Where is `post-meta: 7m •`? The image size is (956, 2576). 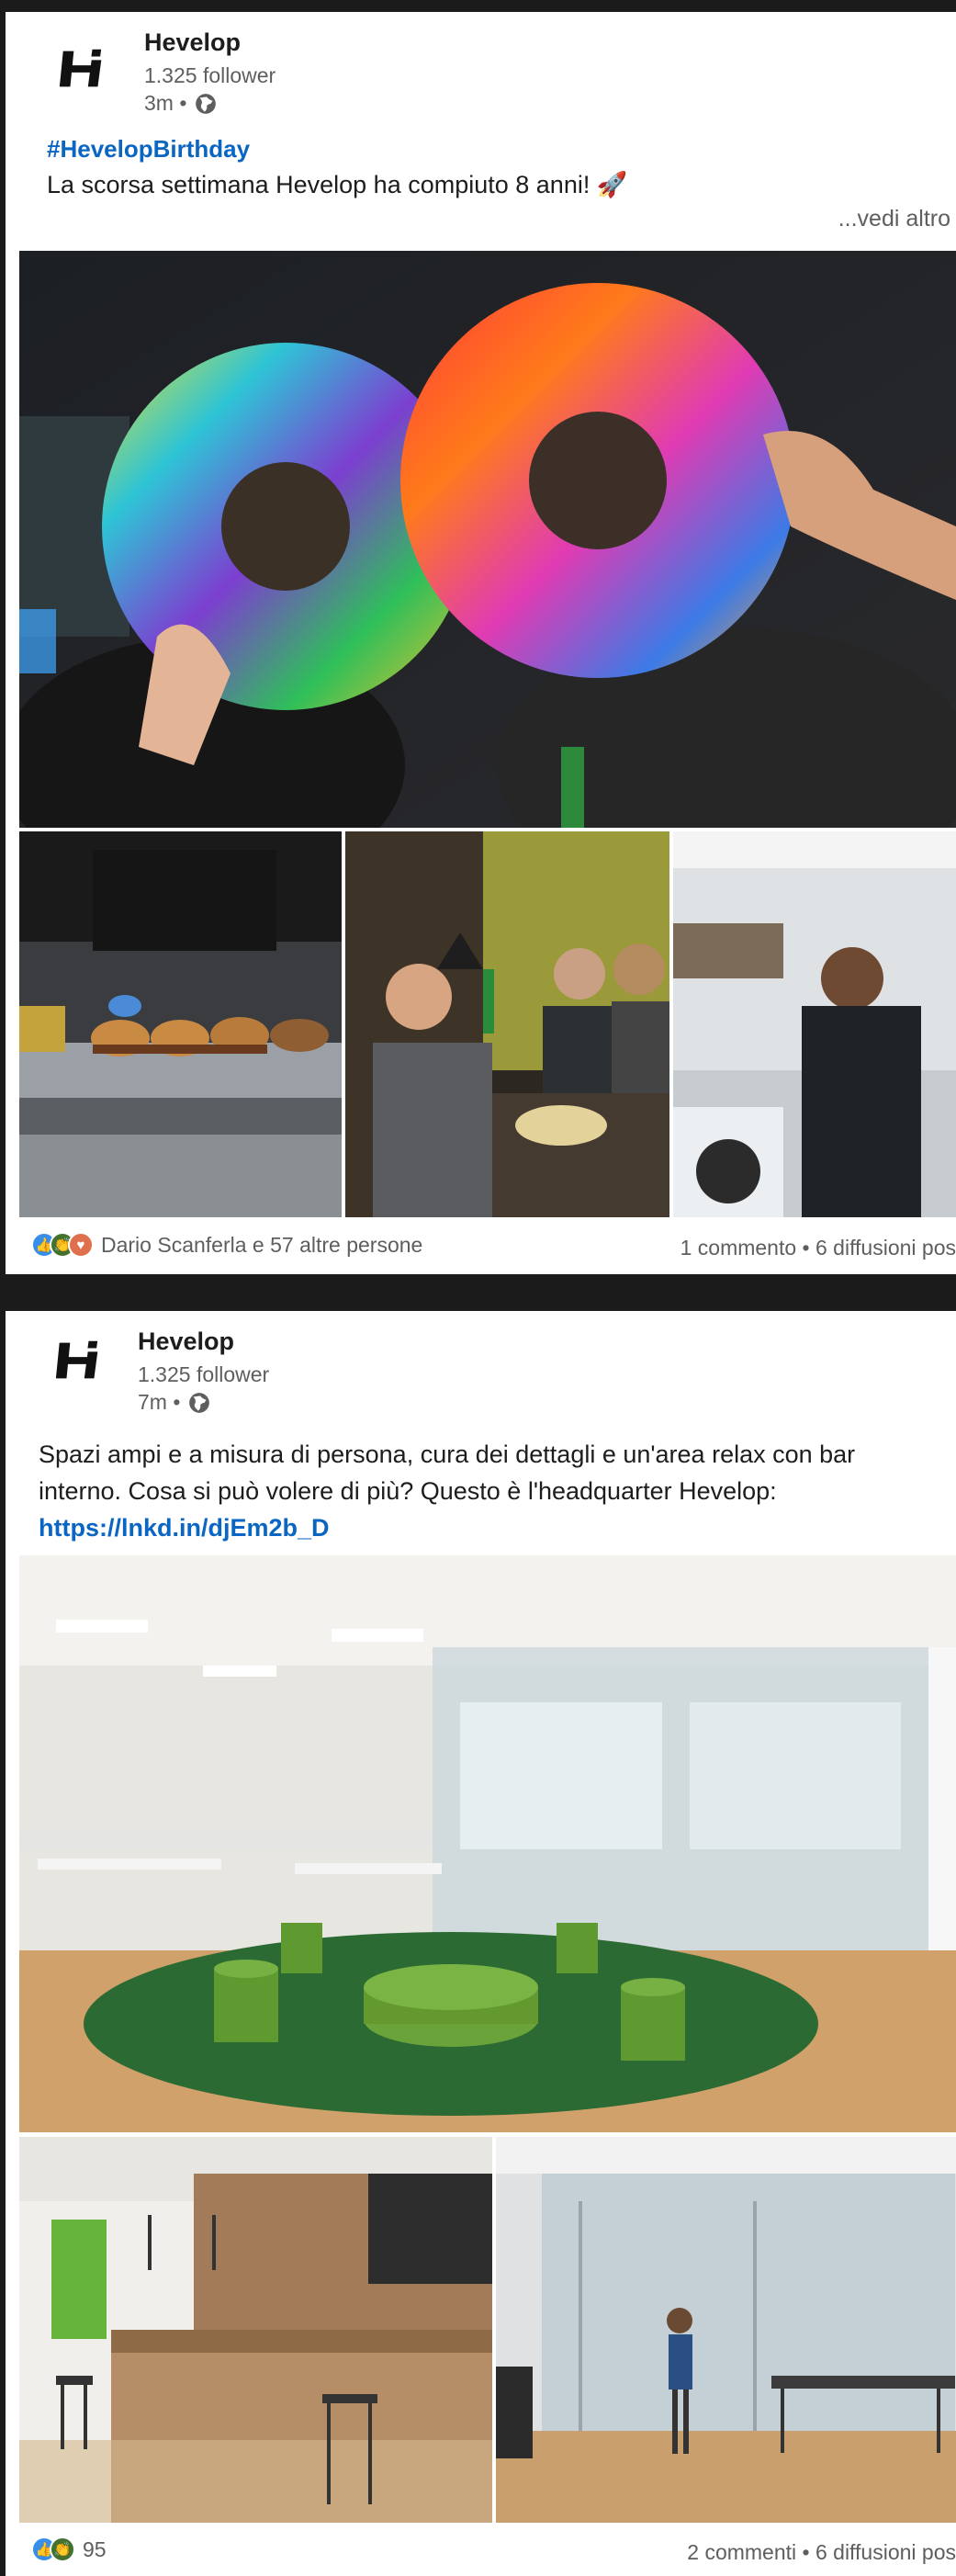 post-meta: 7m • is located at coordinates (174, 1402).